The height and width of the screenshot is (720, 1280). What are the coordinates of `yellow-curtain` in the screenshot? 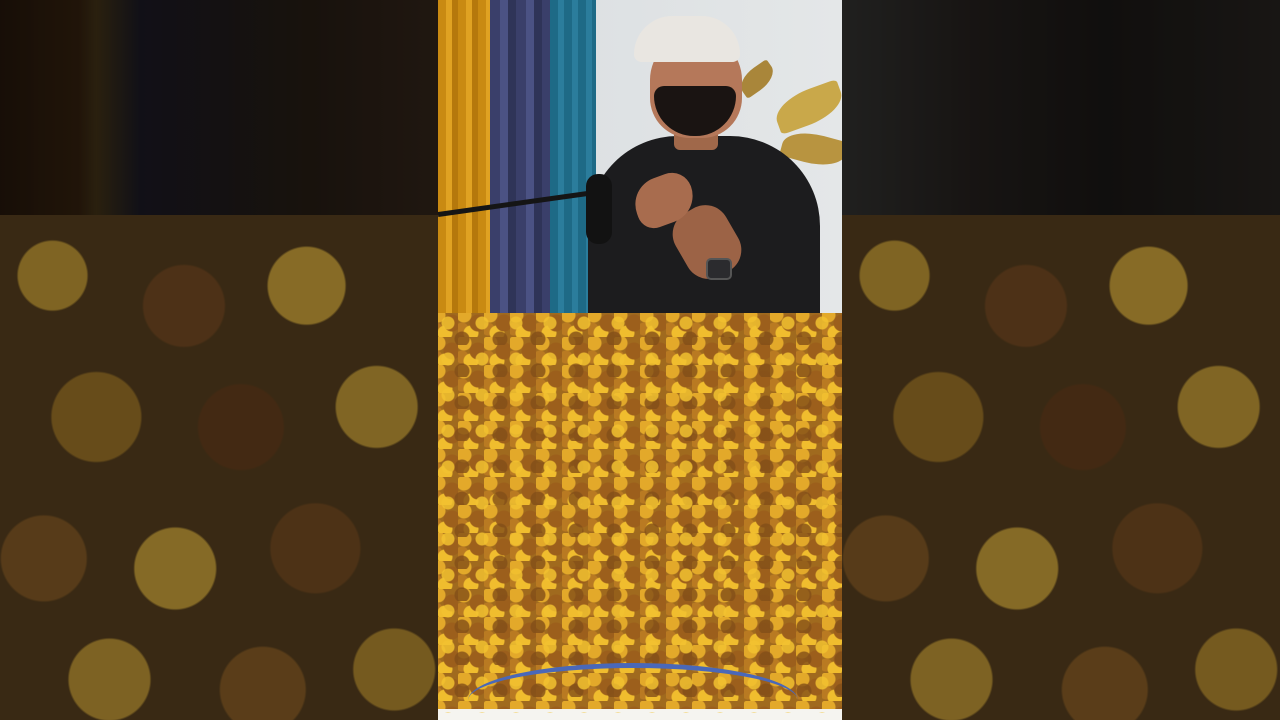 It's located at (464, 156).